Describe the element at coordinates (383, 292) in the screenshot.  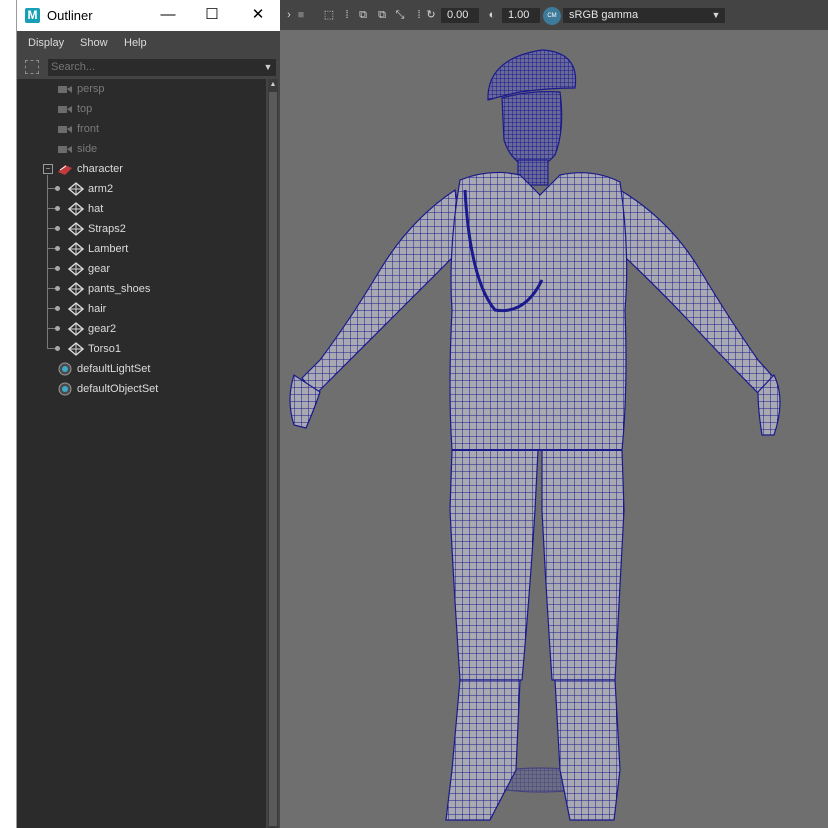
I see `left-arm-mesh` at that location.